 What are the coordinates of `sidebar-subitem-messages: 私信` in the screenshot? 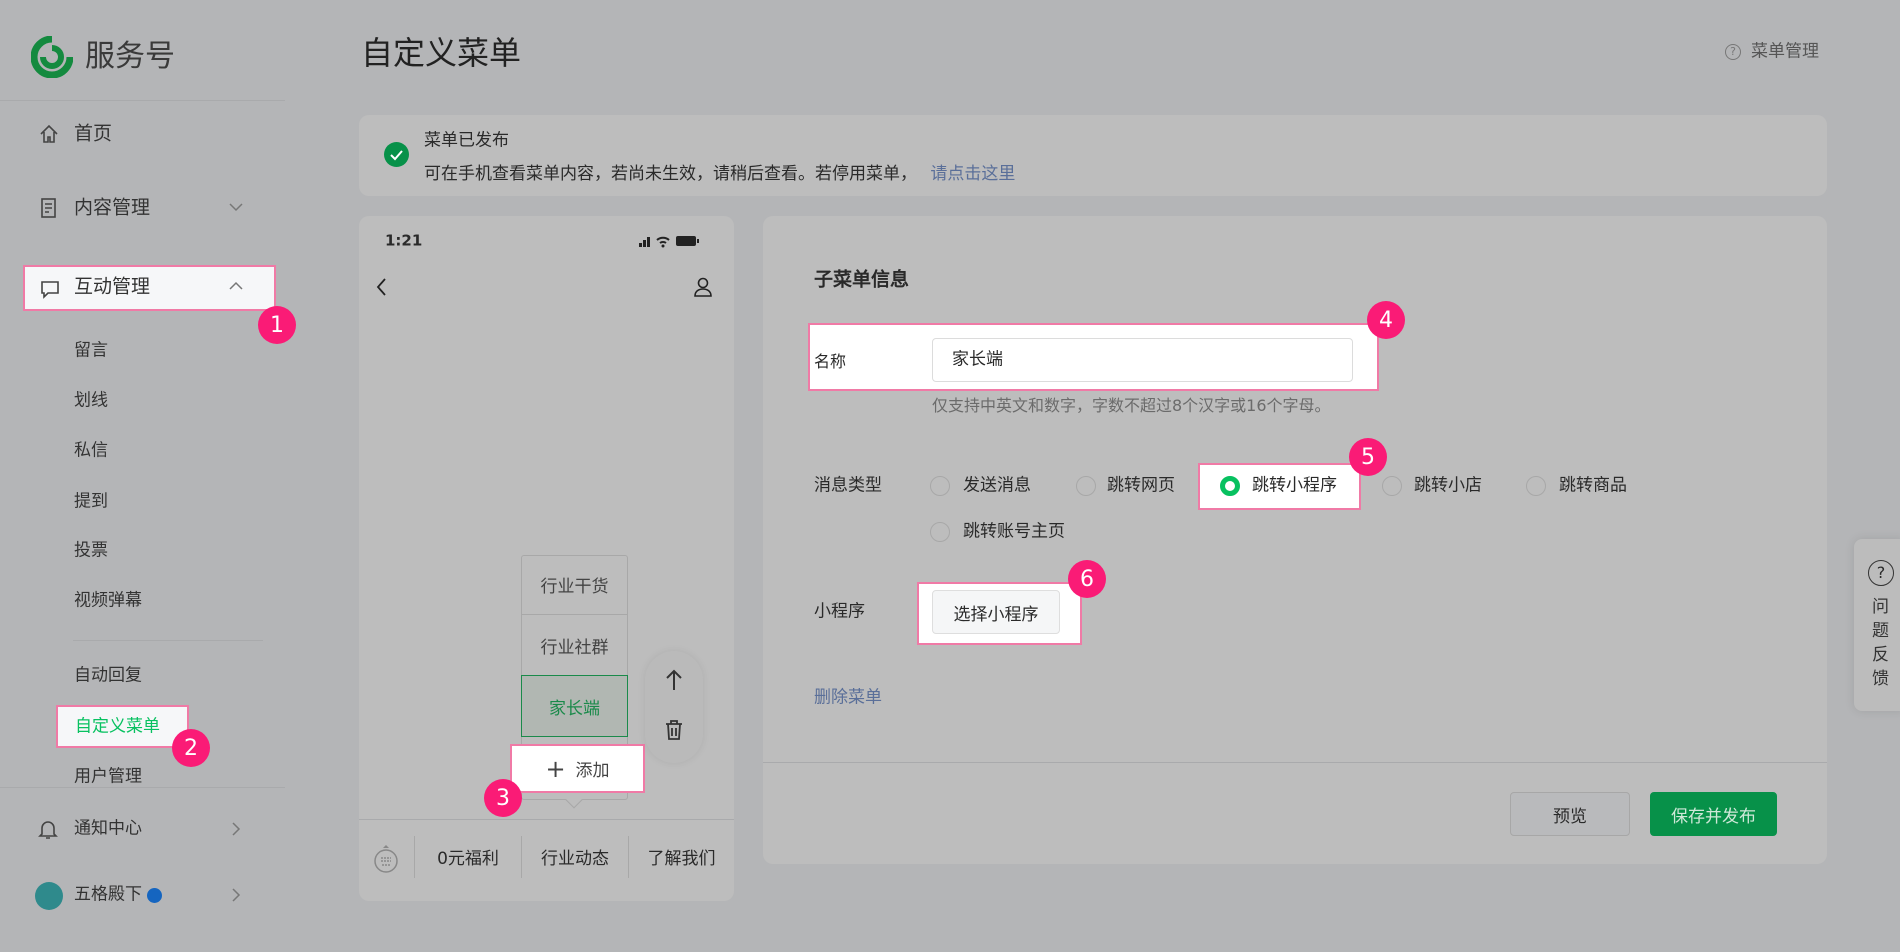 It's located at (91, 451).